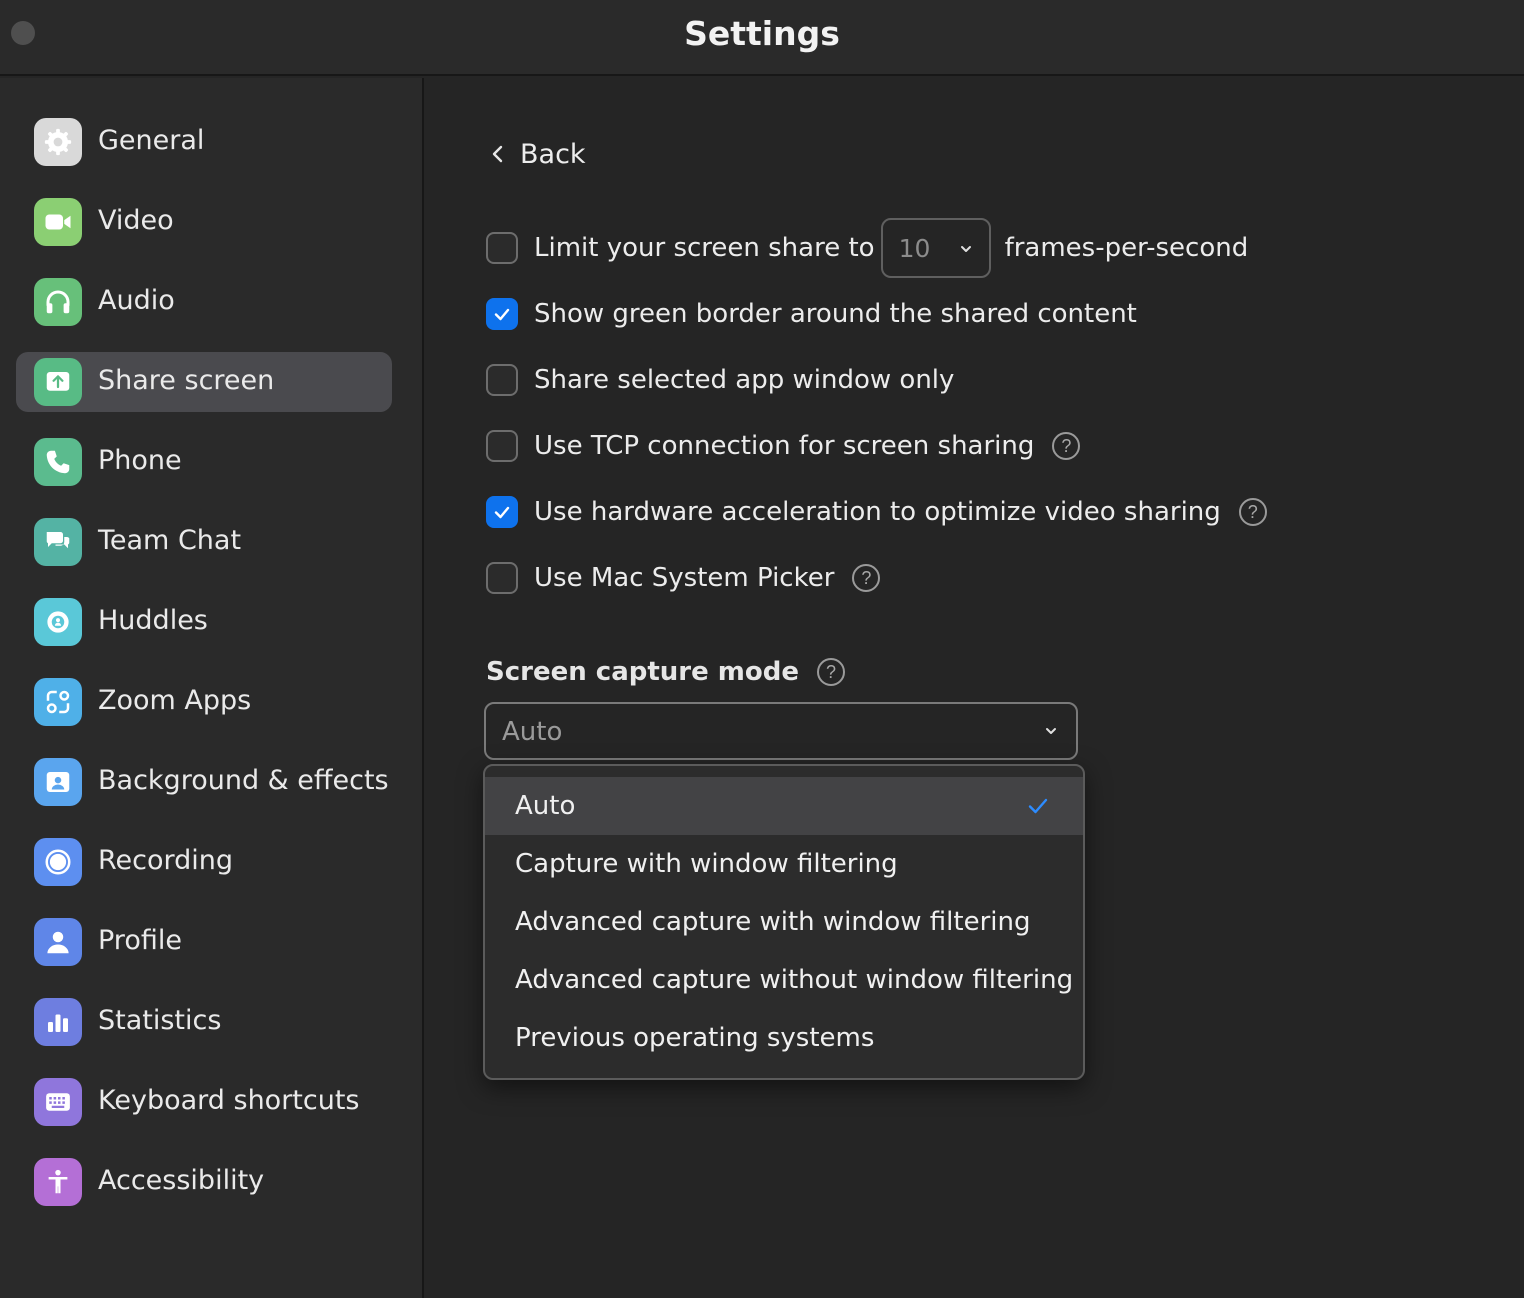  What do you see at coordinates (58, 1102) in the screenshot?
I see `keyboard-icon` at bounding box center [58, 1102].